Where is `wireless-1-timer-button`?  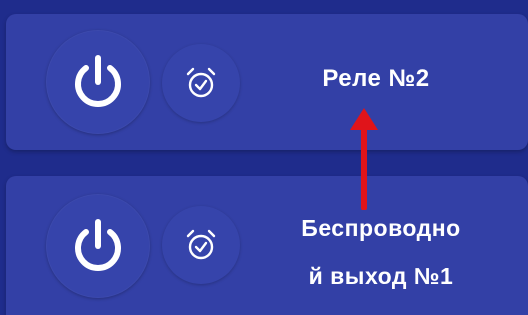 wireless-1-timer-button is located at coordinates (201, 245).